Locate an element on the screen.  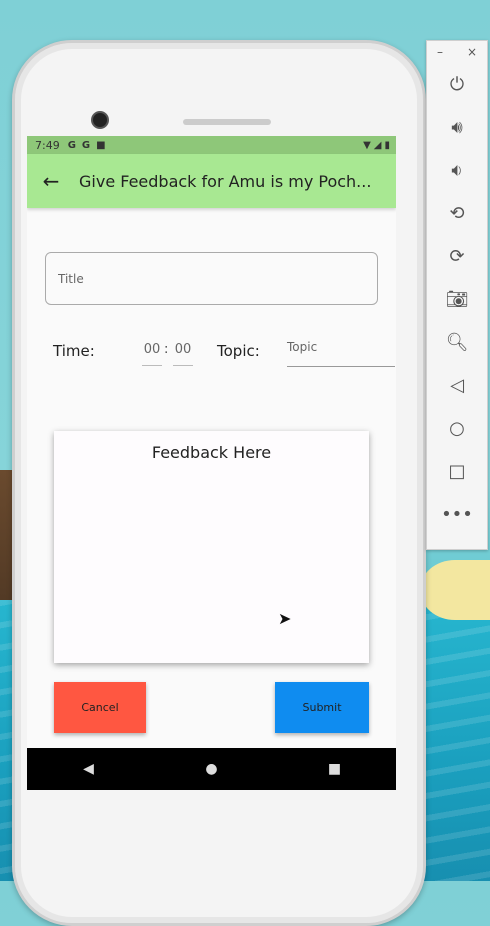
navigation-bar: ◀ ● ■ is located at coordinates (211, 769).